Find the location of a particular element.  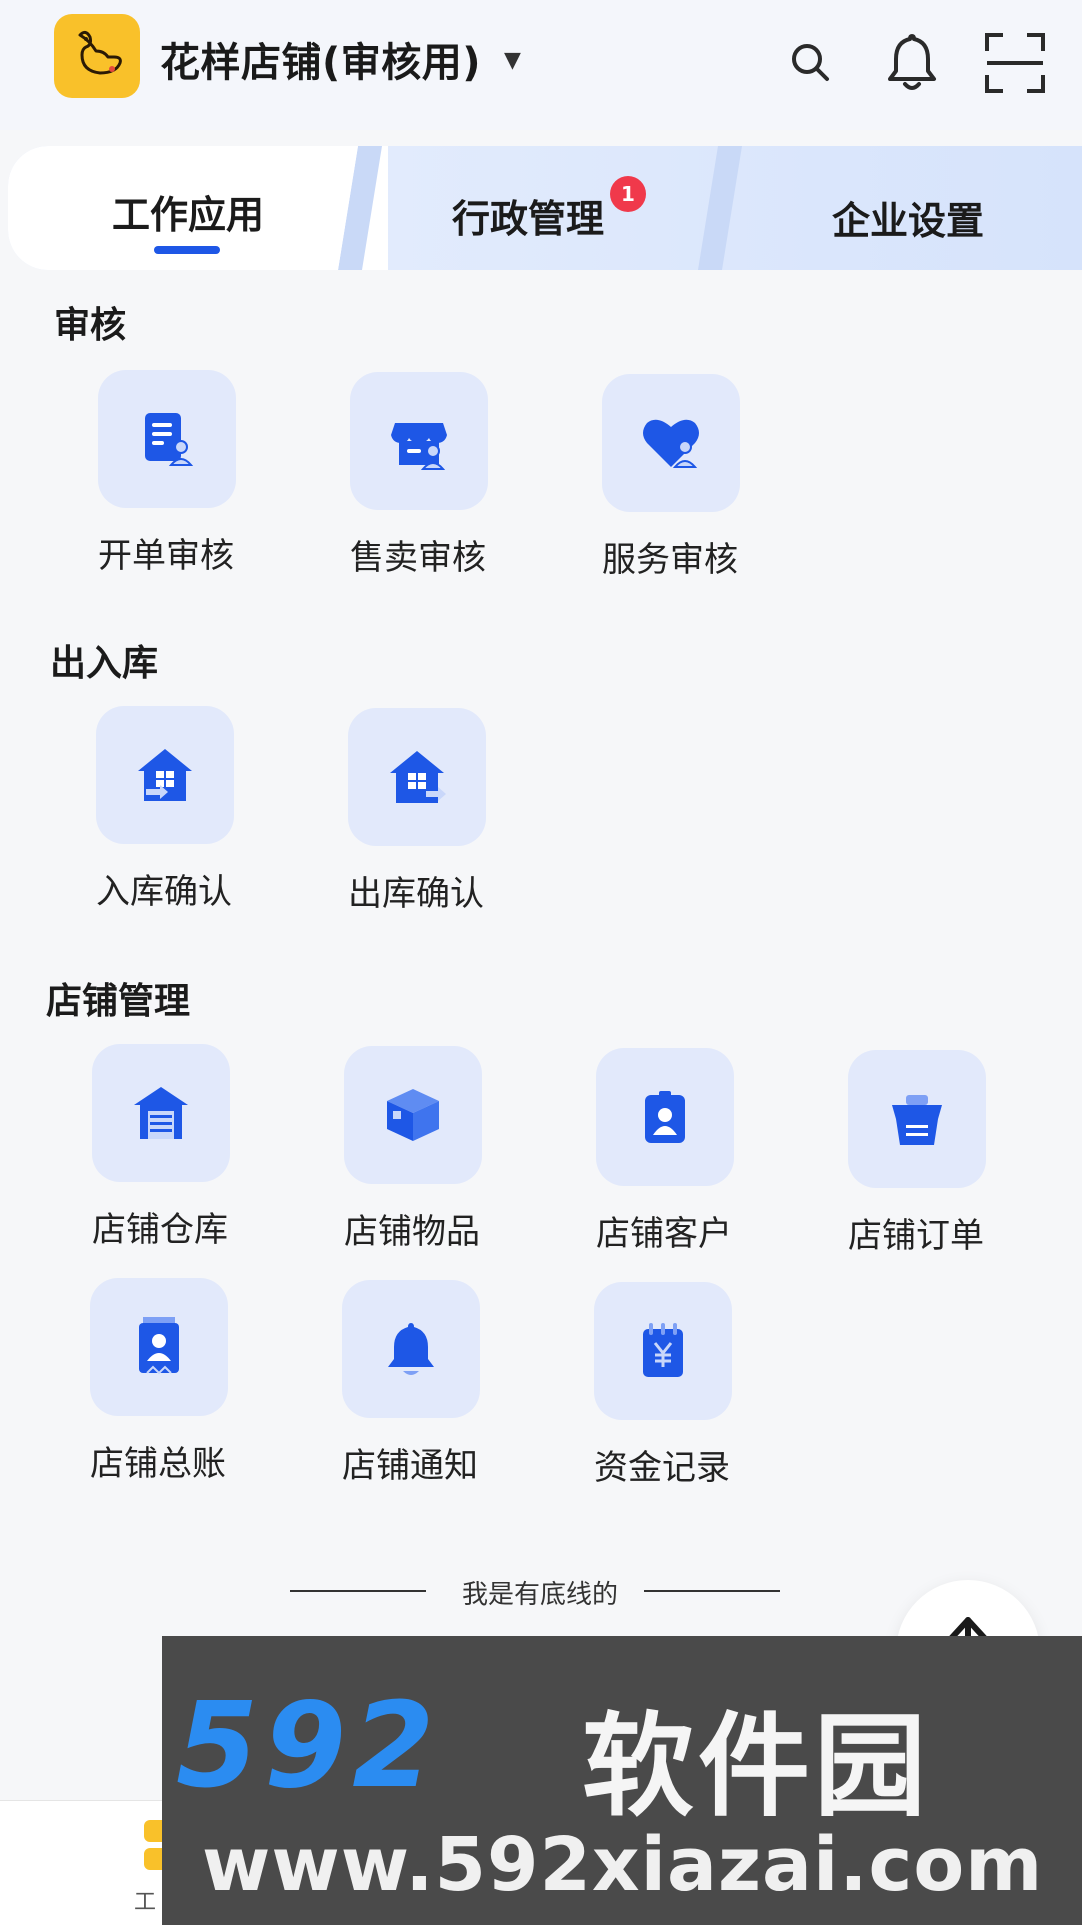

app-fund-records: 资金记录 is located at coordinates (652, 1385).